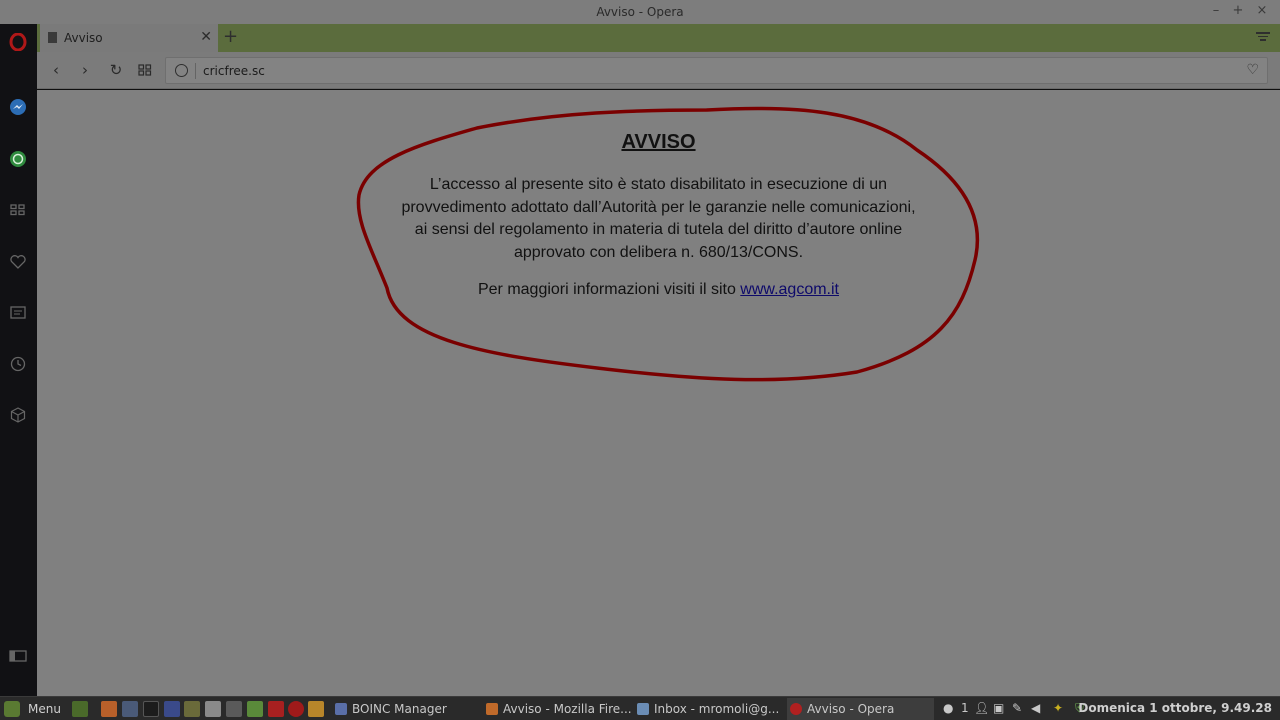  What do you see at coordinates (255, 709) in the screenshot?
I see `files-launcher-icon` at bounding box center [255, 709].